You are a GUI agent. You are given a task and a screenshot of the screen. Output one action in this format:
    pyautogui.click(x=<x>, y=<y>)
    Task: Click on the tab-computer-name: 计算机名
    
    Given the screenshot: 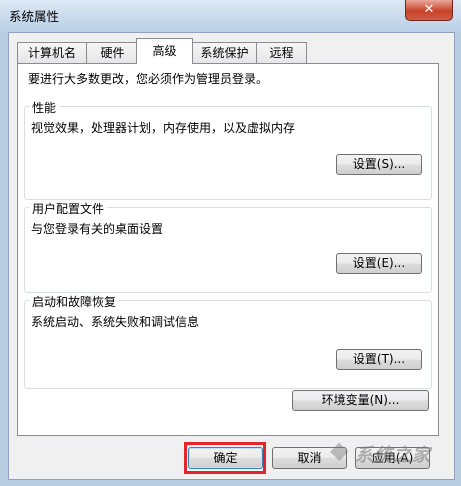 What is the action you would take?
    pyautogui.click(x=52, y=52)
    